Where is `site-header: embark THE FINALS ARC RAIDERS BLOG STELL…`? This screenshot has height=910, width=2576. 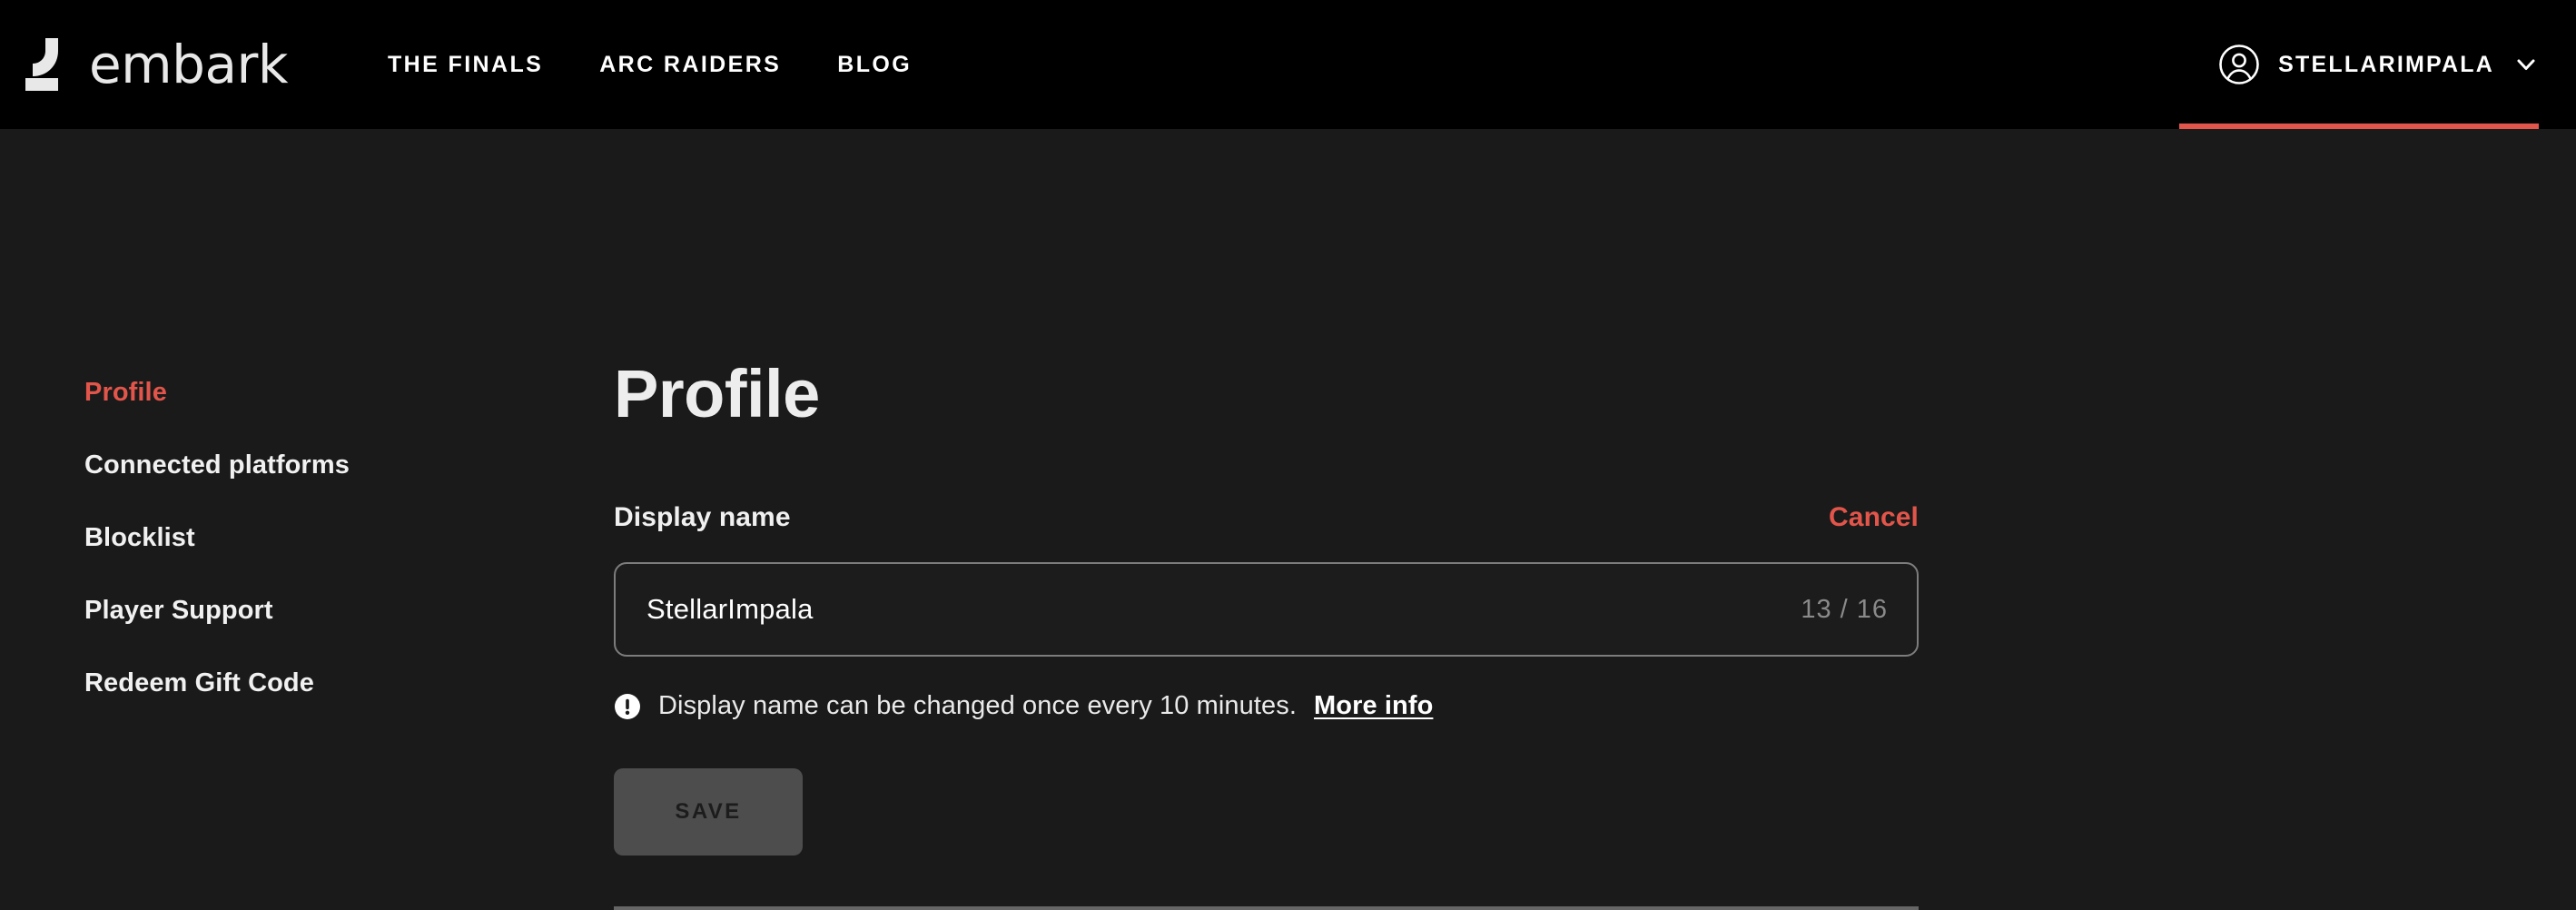 site-header: embark THE FINALS ARC RAIDERS BLOG STELL… is located at coordinates (1288, 65).